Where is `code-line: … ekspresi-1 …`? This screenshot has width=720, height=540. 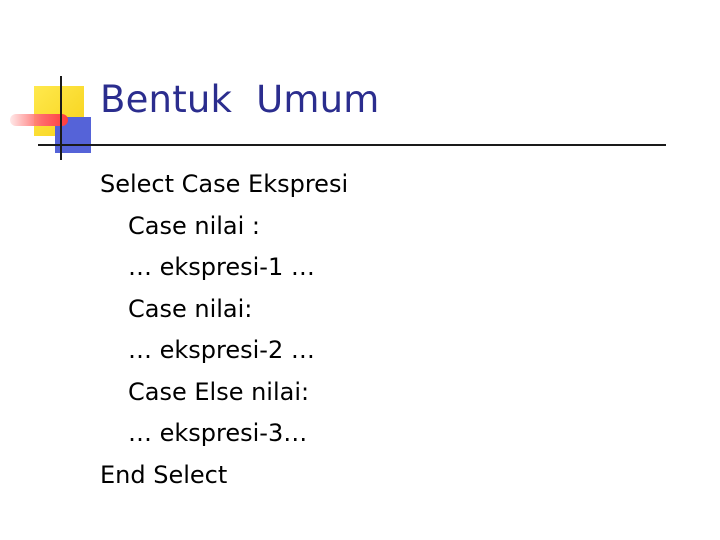 code-line: … ekspresi-1 … is located at coordinates (221, 267).